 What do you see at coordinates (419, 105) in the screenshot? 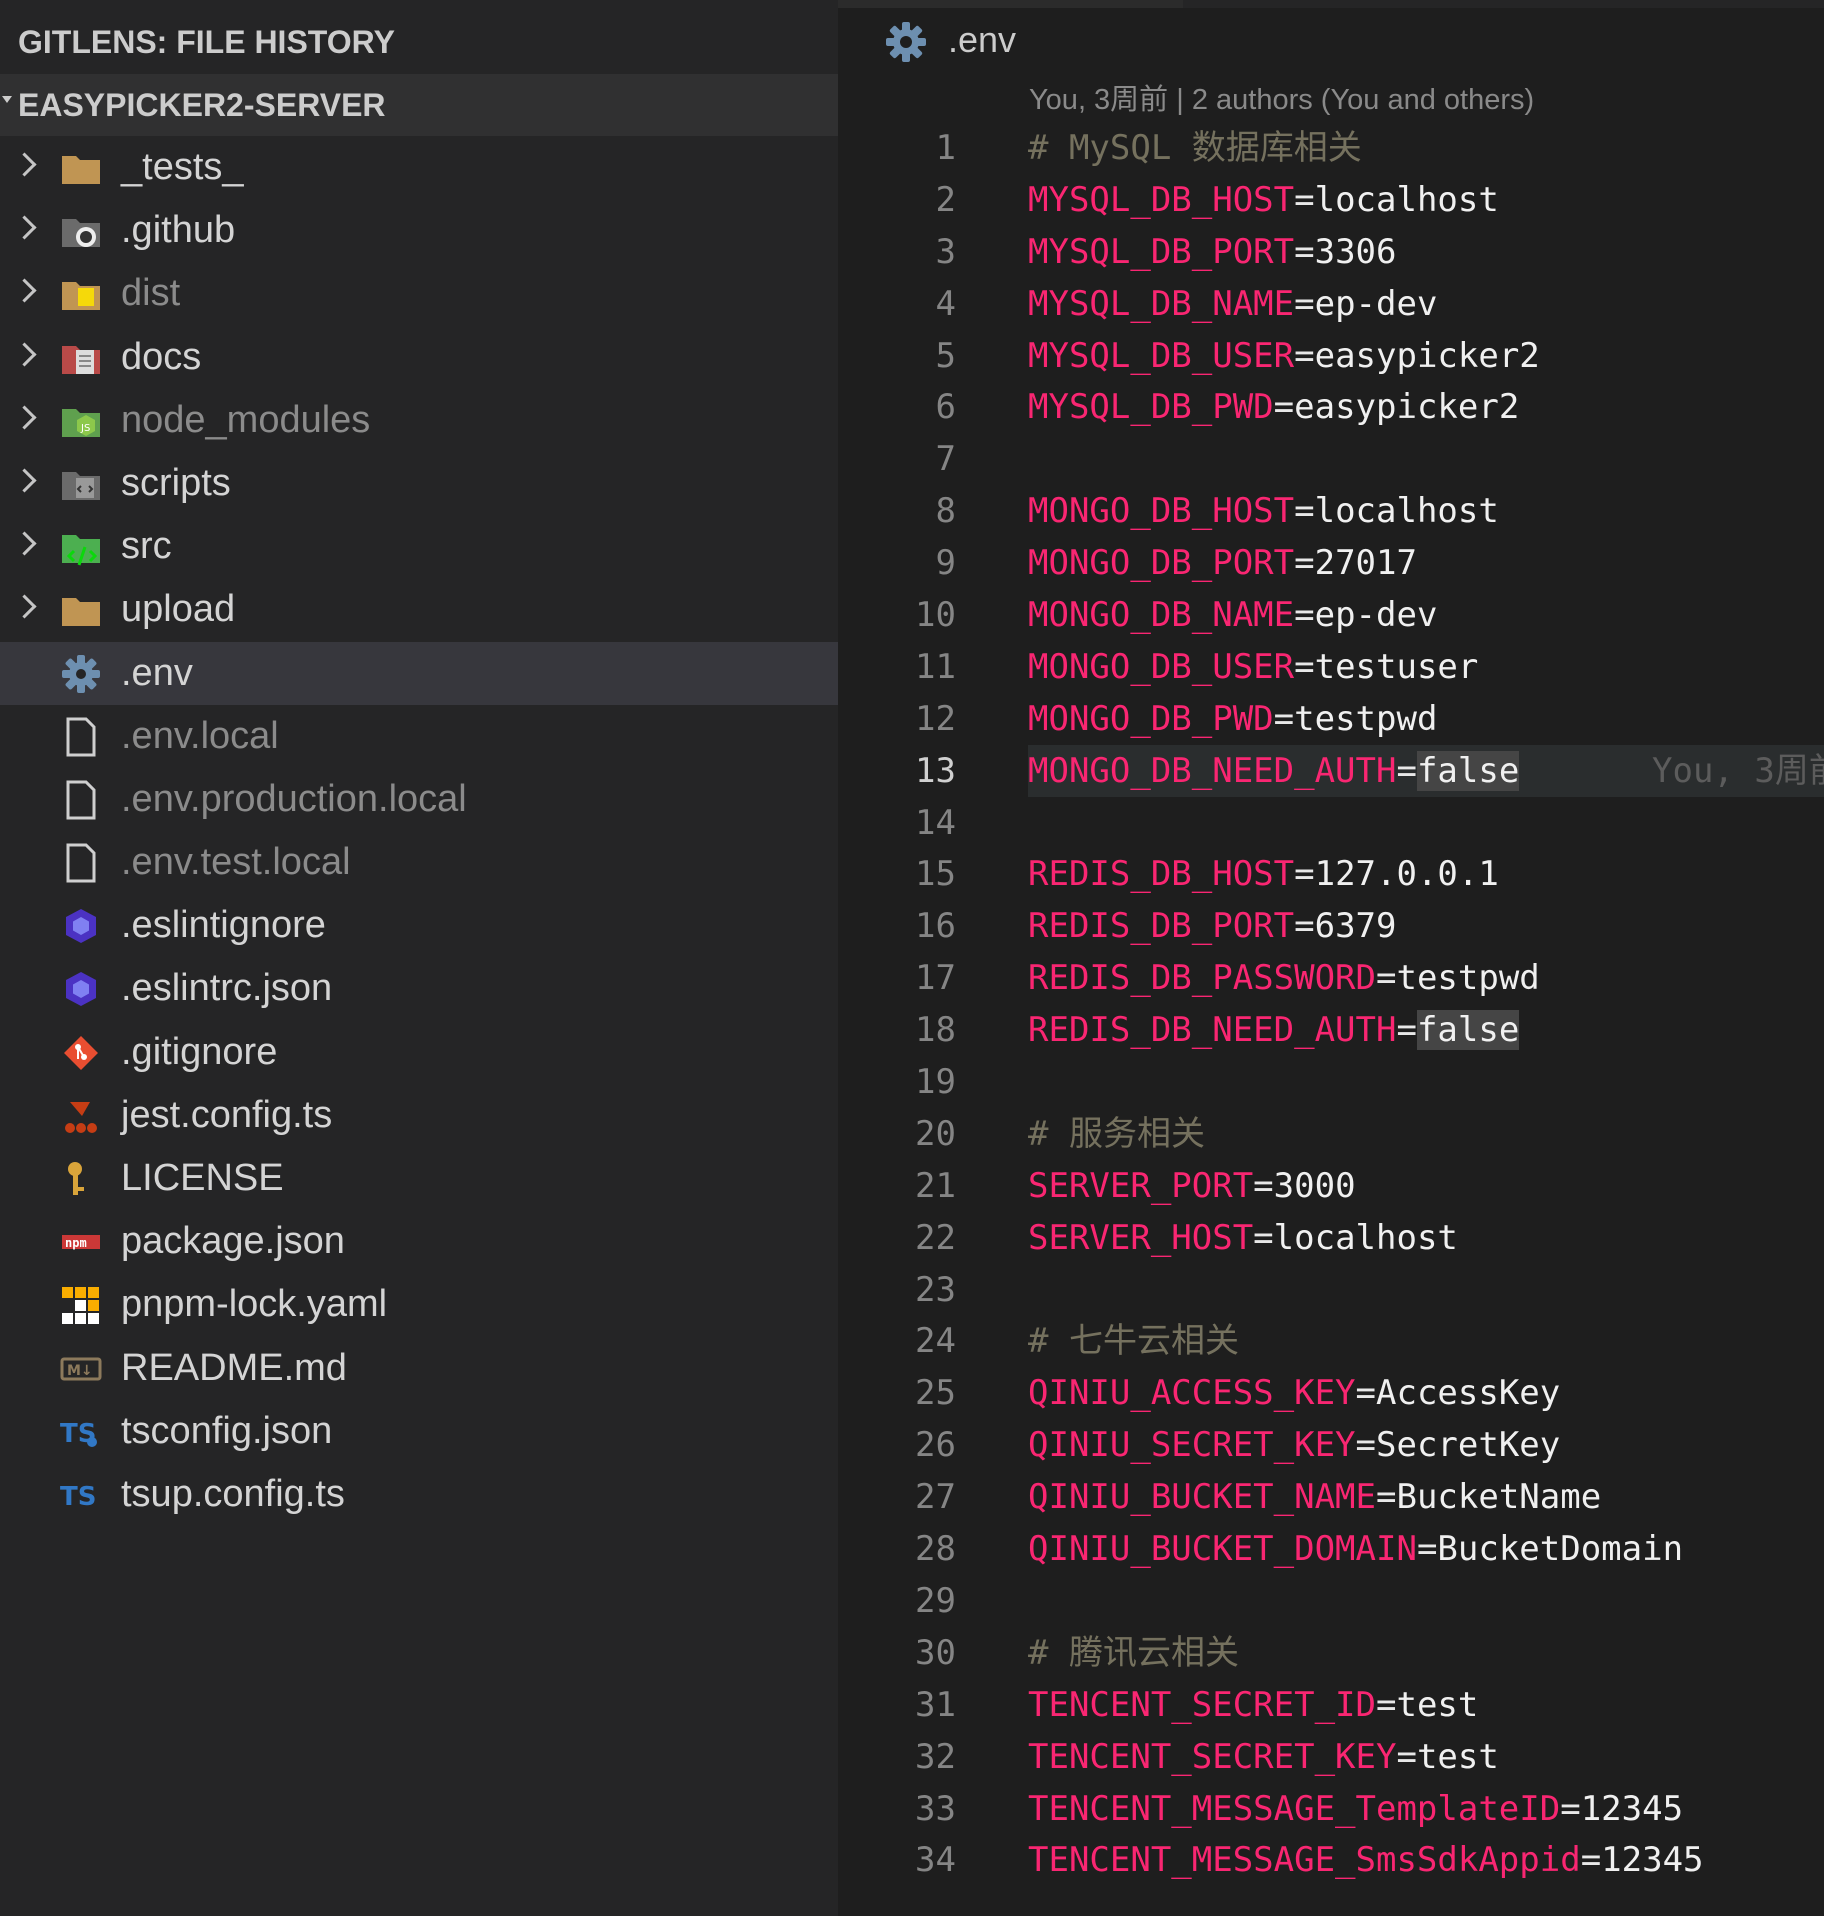
I see `project-header: EASYPICKER2-SERVER` at bounding box center [419, 105].